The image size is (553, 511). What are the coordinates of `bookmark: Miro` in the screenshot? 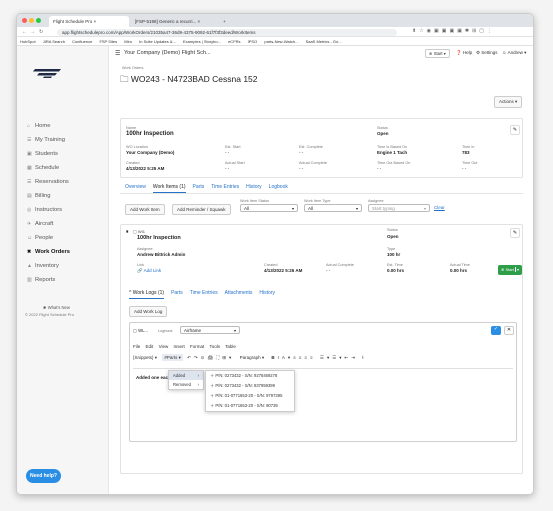 It's located at (128, 41).